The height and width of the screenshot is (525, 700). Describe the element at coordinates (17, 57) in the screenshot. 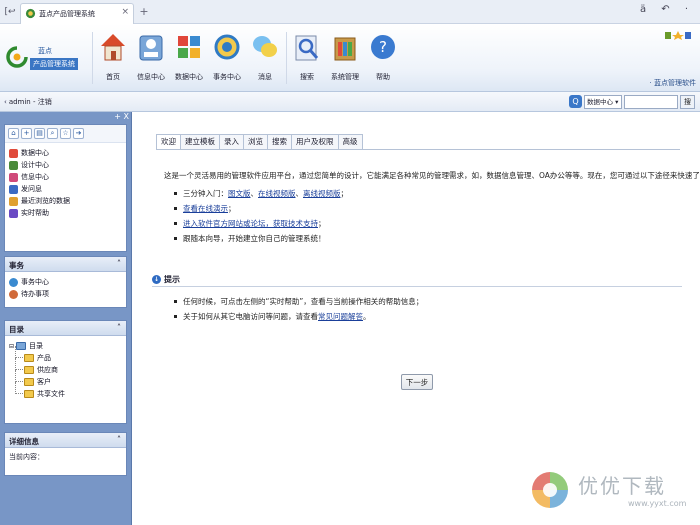

I see `app-logo` at that location.